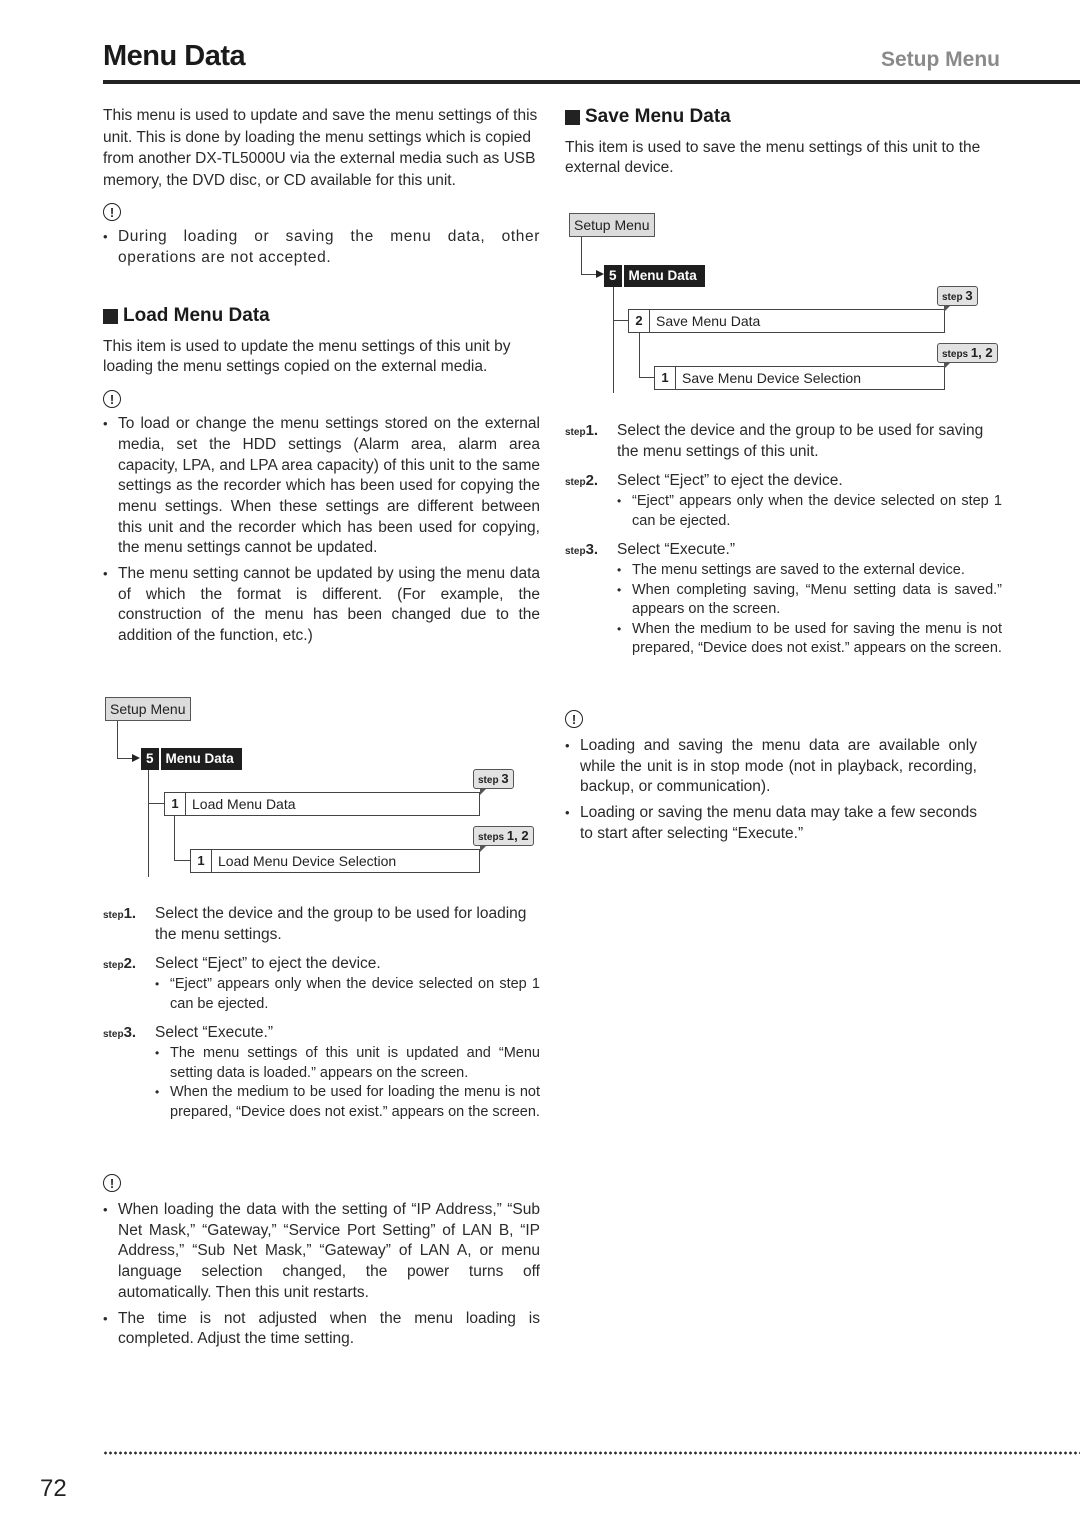 The width and height of the screenshot is (1080, 1528). What do you see at coordinates (505, 778) in the screenshot?
I see `callout-steps: 3` at bounding box center [505, 778].